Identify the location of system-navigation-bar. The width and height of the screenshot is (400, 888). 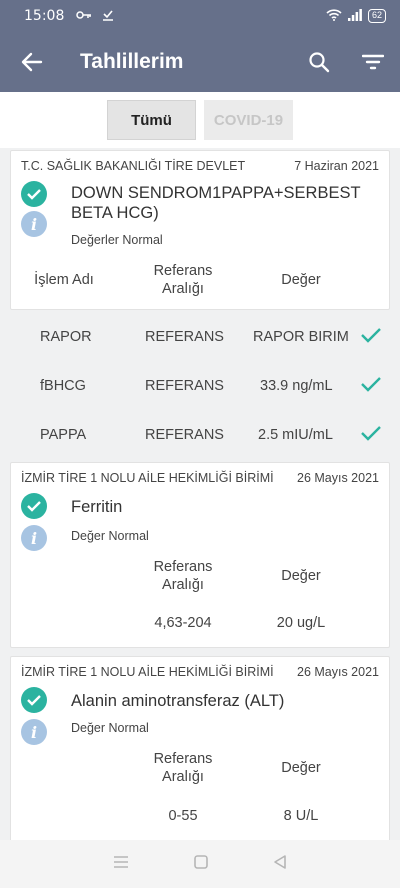
(200, 864).